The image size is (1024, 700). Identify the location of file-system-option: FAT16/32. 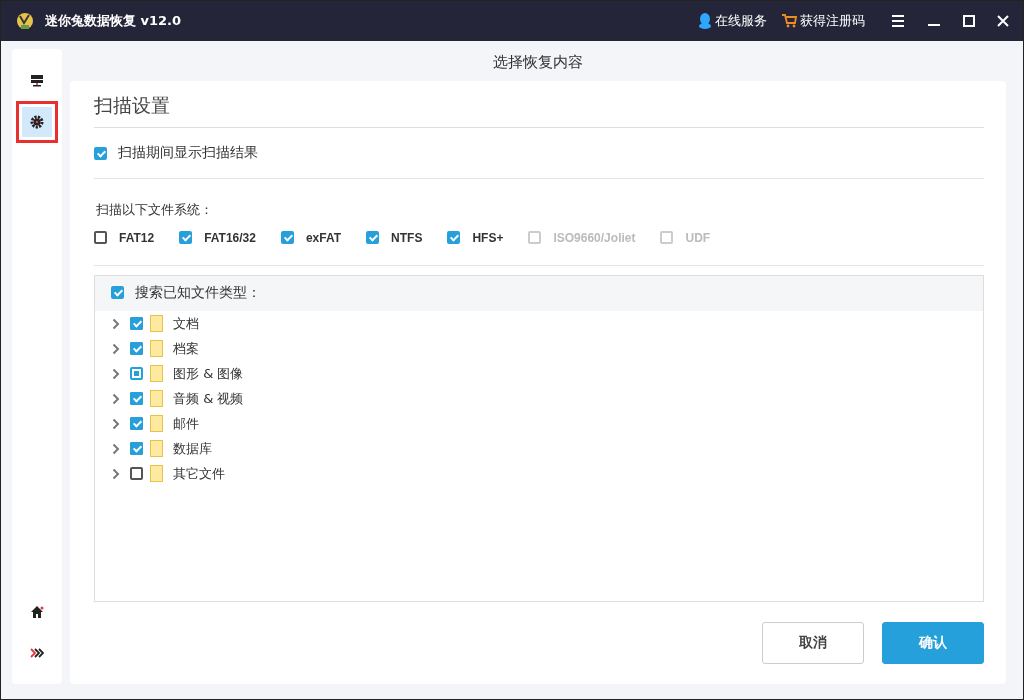
(217, 237).